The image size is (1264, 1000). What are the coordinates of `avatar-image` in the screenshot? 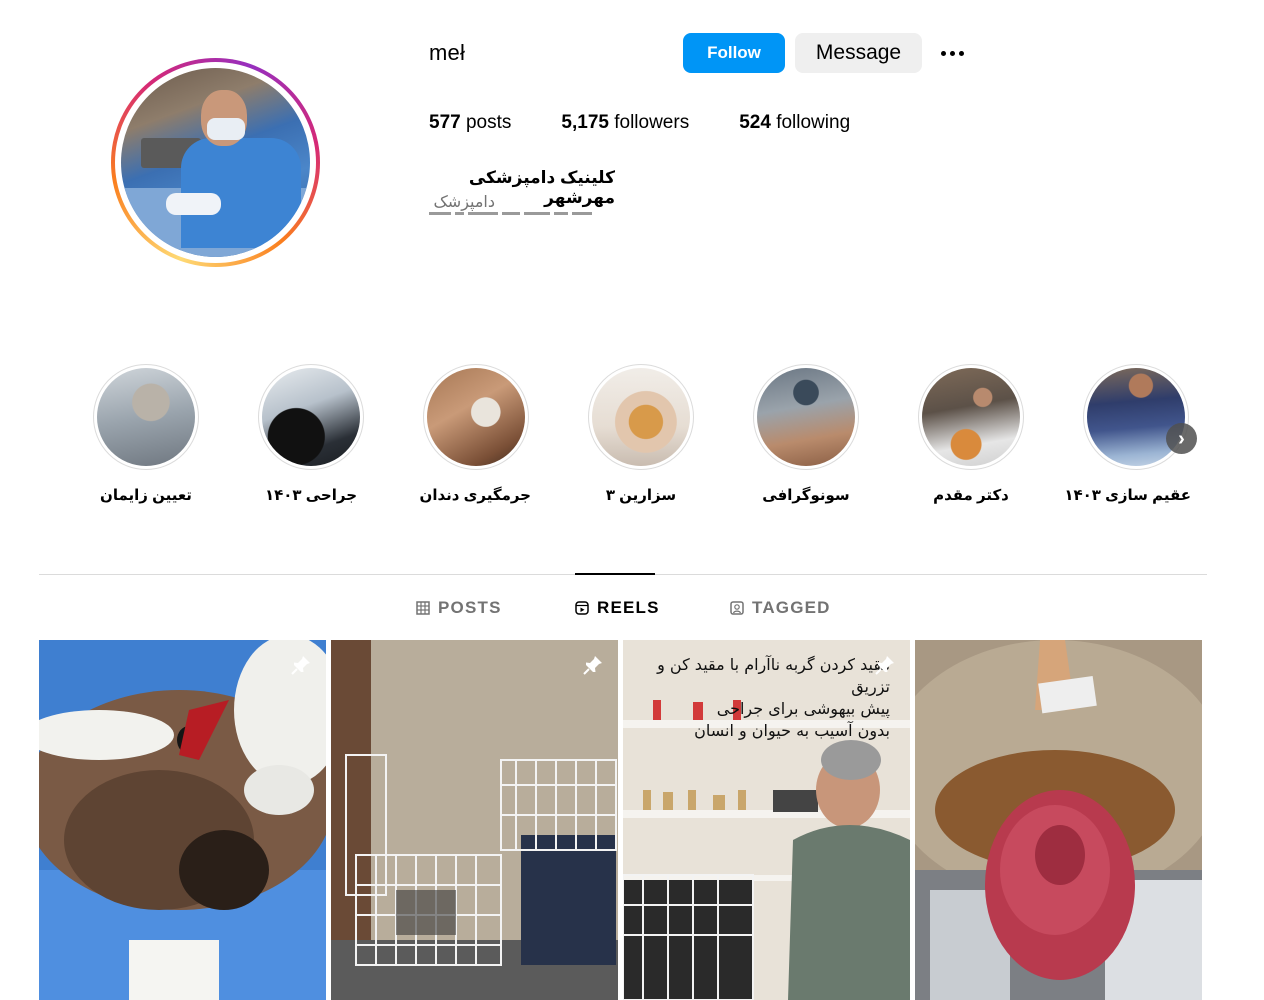 It's located at (215, 162).